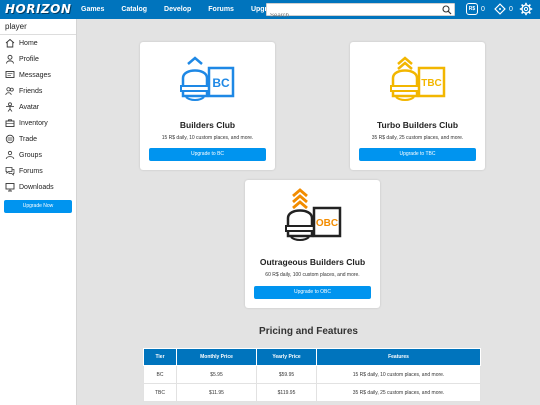 This screenshot has height=405, width=540. Describe the element at coordinates (29, 59) in the screenshot. I see `sidebar-item-label: Profile` at that location.